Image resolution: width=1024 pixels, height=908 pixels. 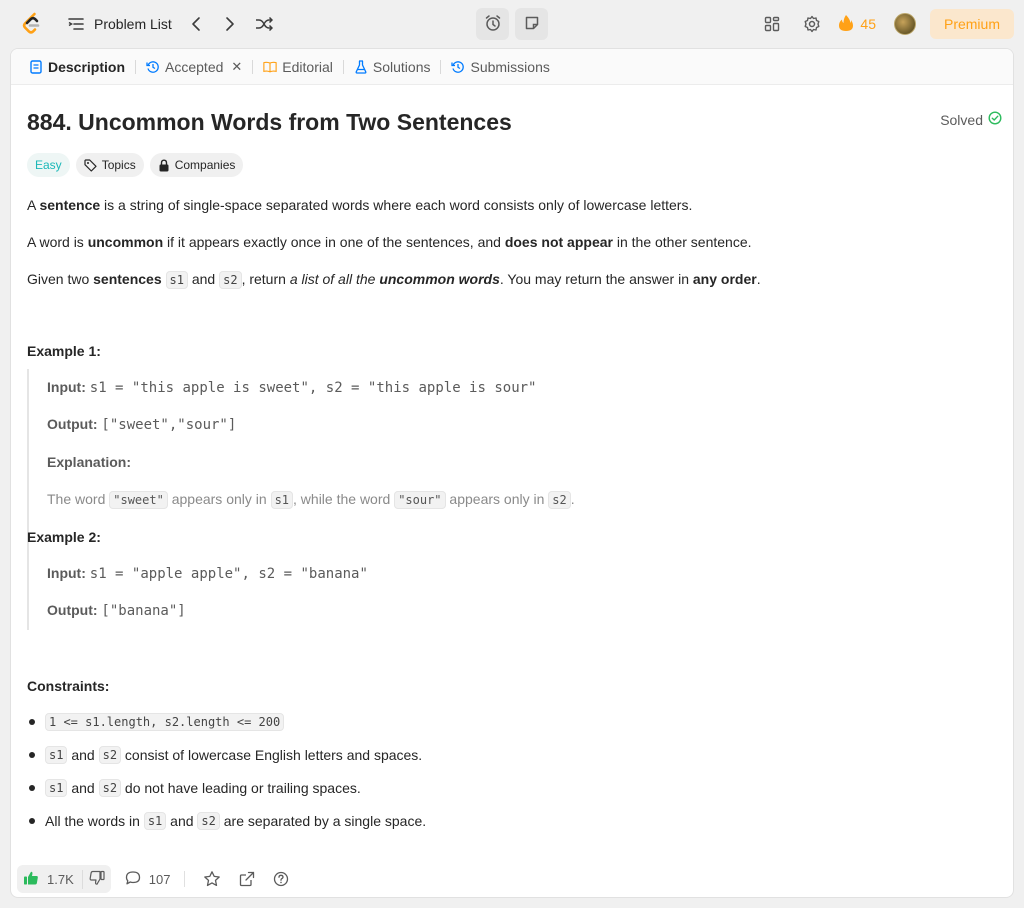 I want to click on tag-icon, so click(x=90, y=165).